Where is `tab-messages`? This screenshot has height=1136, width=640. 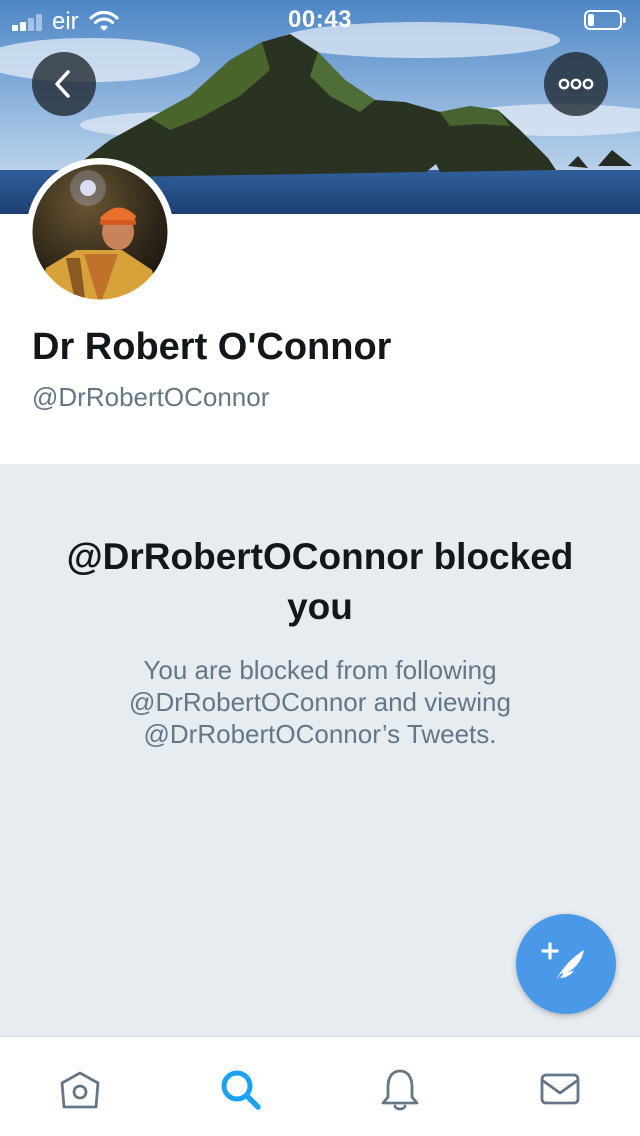 tab-messages is located at coordinates (560, 1089).